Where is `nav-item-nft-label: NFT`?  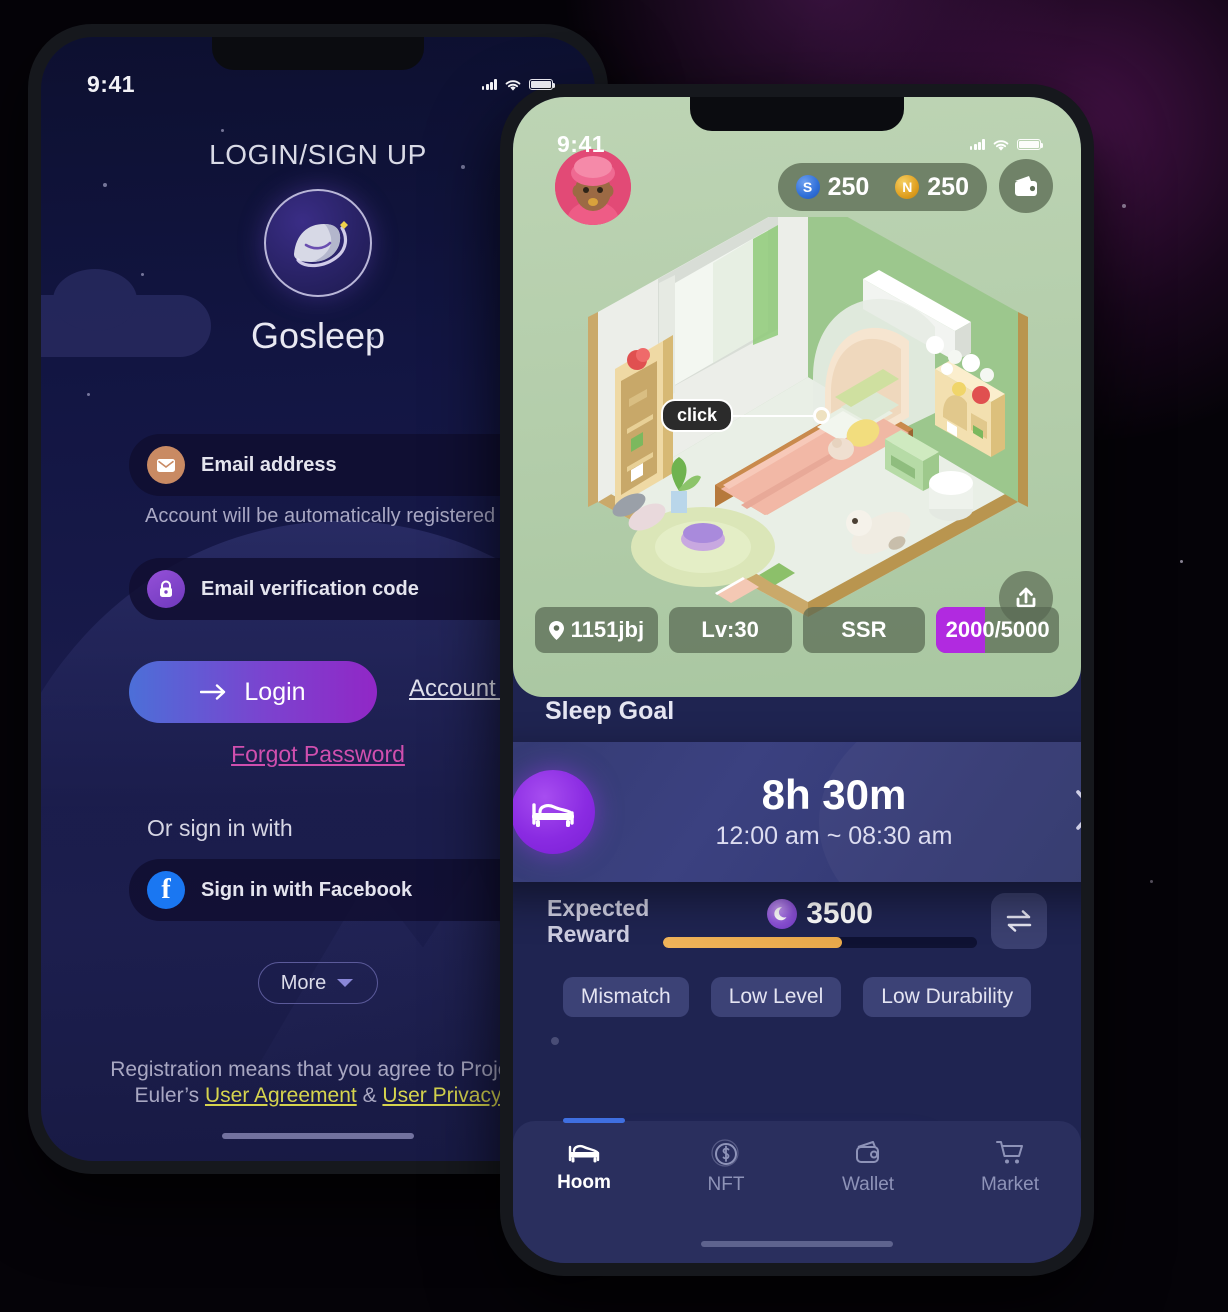
nav-item-nft-label: NFT is located at coordinates (726, 1184).